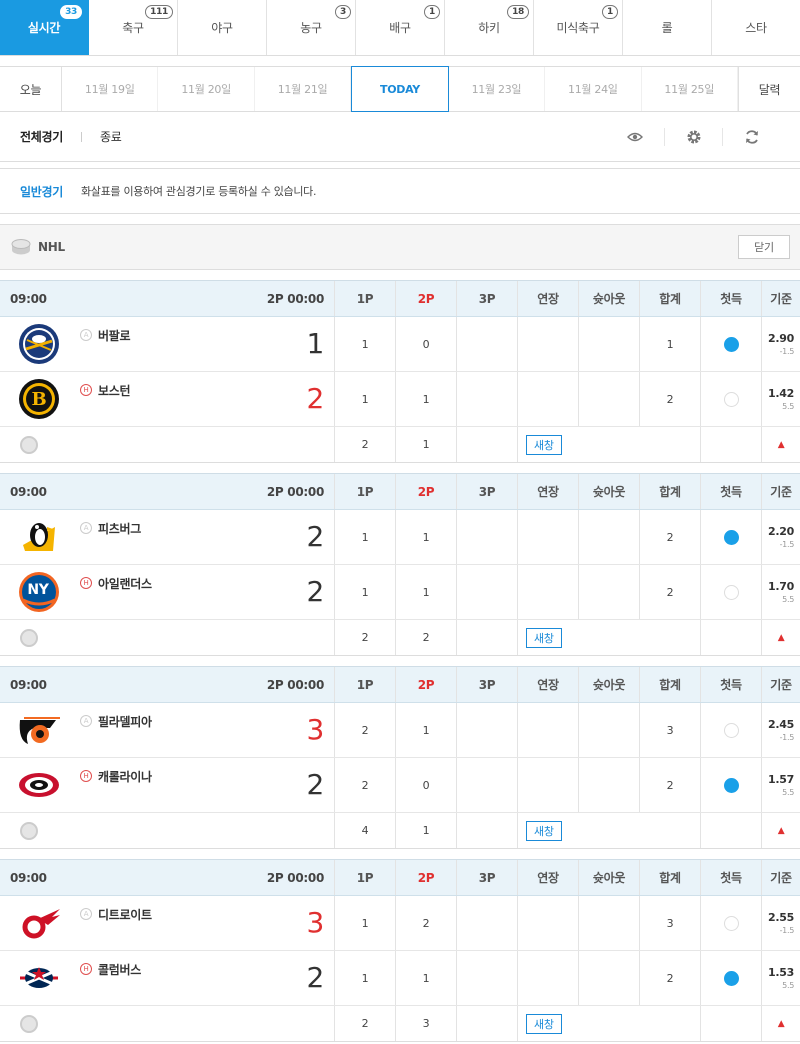 The width and height of the screenshot is (800, 1044). Describe the element at coordinates (119, 528) in the screenshot. I see `team-name: 피츠버그` at that location.